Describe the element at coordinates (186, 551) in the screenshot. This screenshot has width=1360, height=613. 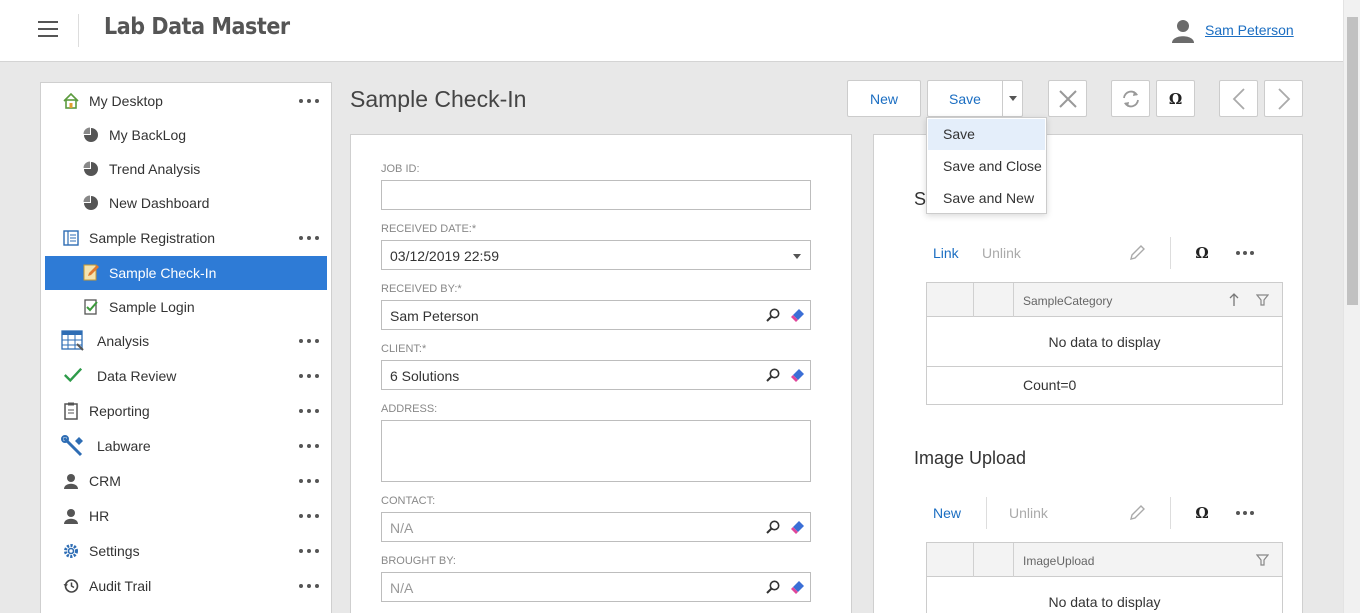
I see `sidebar-item-settings: Settings` at that location.